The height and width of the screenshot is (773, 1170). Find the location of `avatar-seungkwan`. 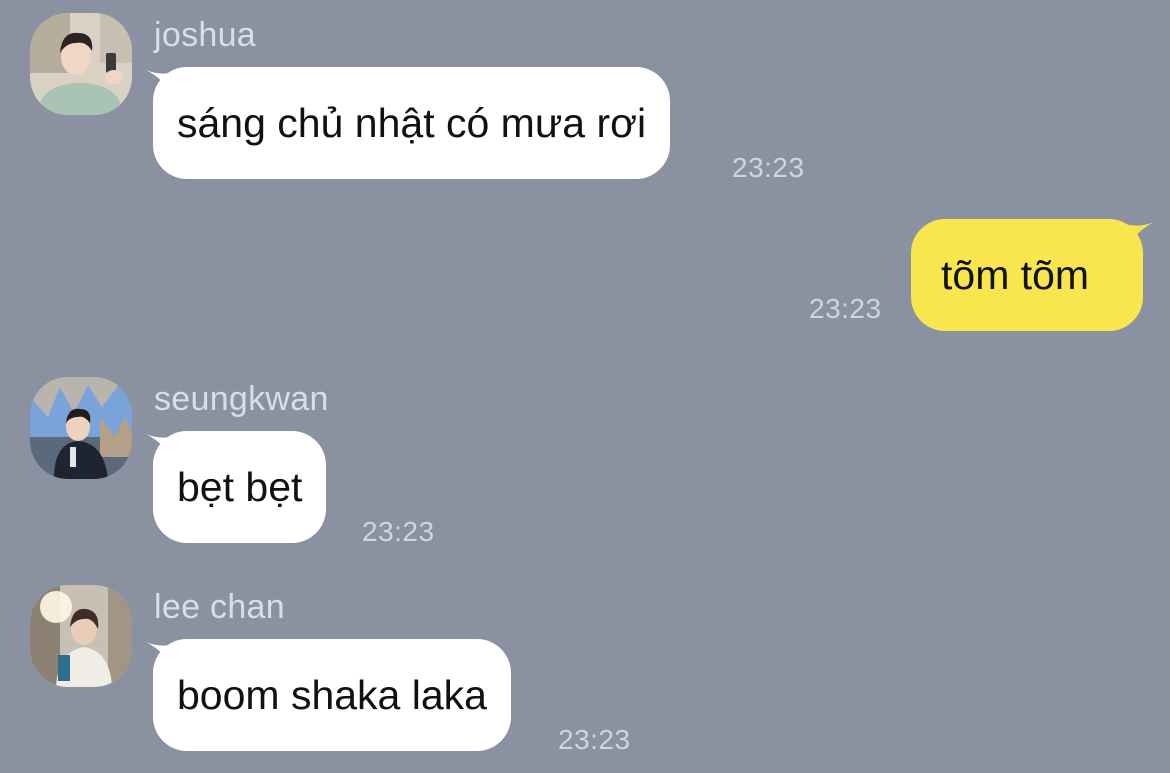

avatar-seungkwan is located at coordinates (81, 428).